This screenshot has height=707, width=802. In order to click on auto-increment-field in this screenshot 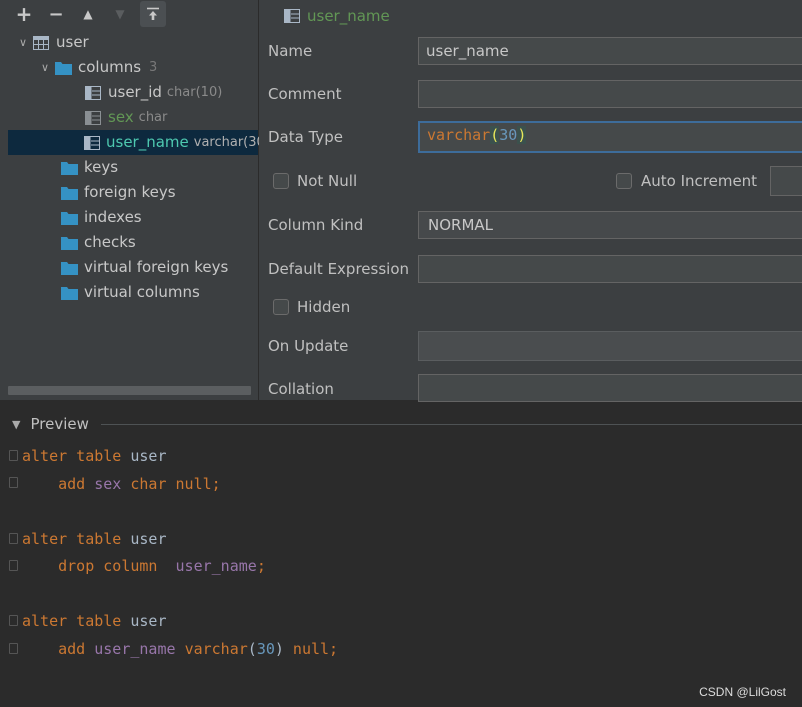, I will do `click(786, 181)`.